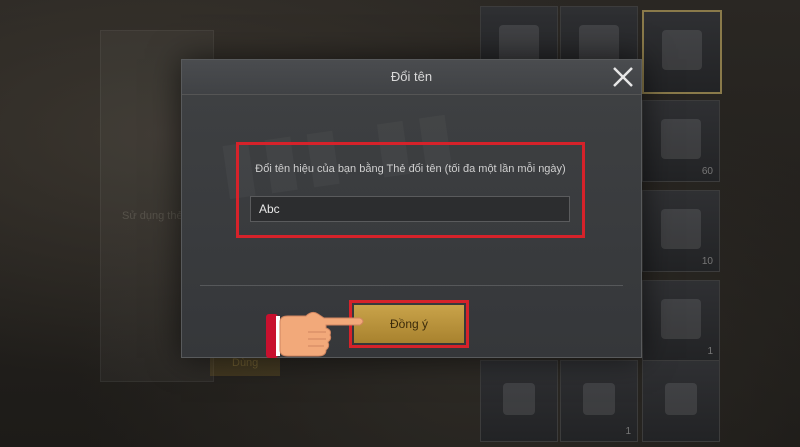  Describe the element at coordinates (409, 324) in the screenshot. I see `confirm-button: Đồng ý` at that location.